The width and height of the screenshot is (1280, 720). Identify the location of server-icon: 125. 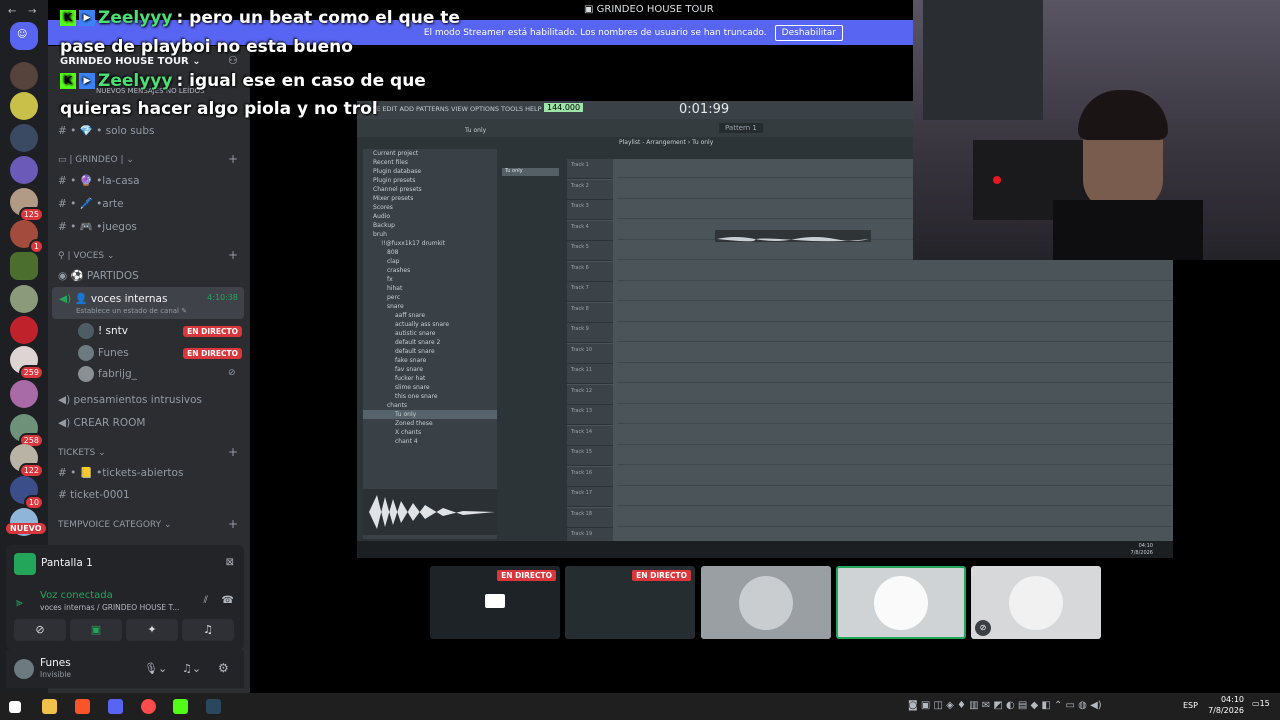
(27, 205).